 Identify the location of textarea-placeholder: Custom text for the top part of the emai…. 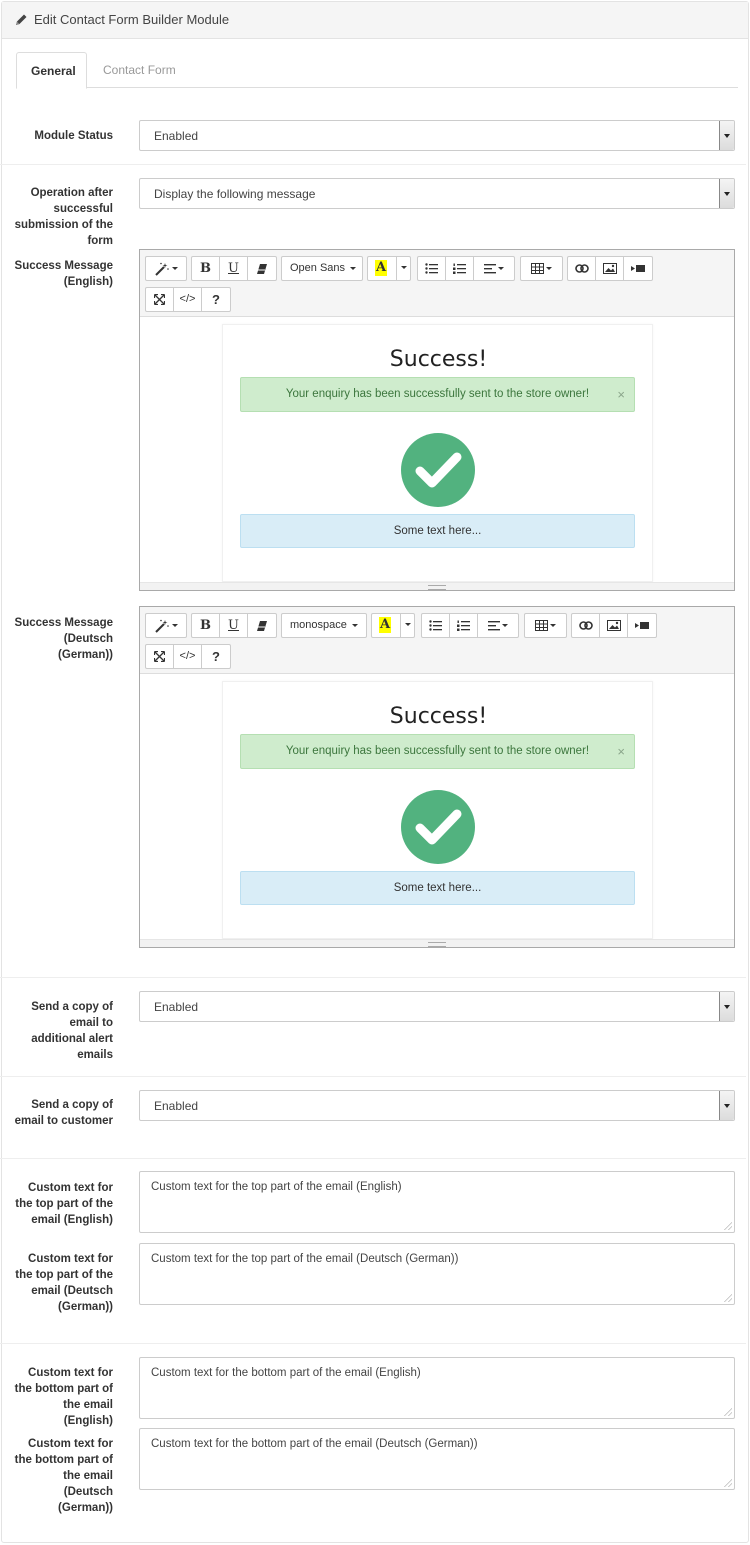
(276, 1187).